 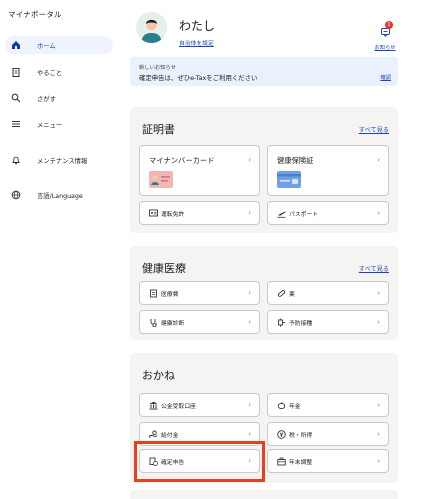 What do you see at coordinates (264, 494) in the screenshot?
I see `next-section-peek` at bounding box center [264, 494].